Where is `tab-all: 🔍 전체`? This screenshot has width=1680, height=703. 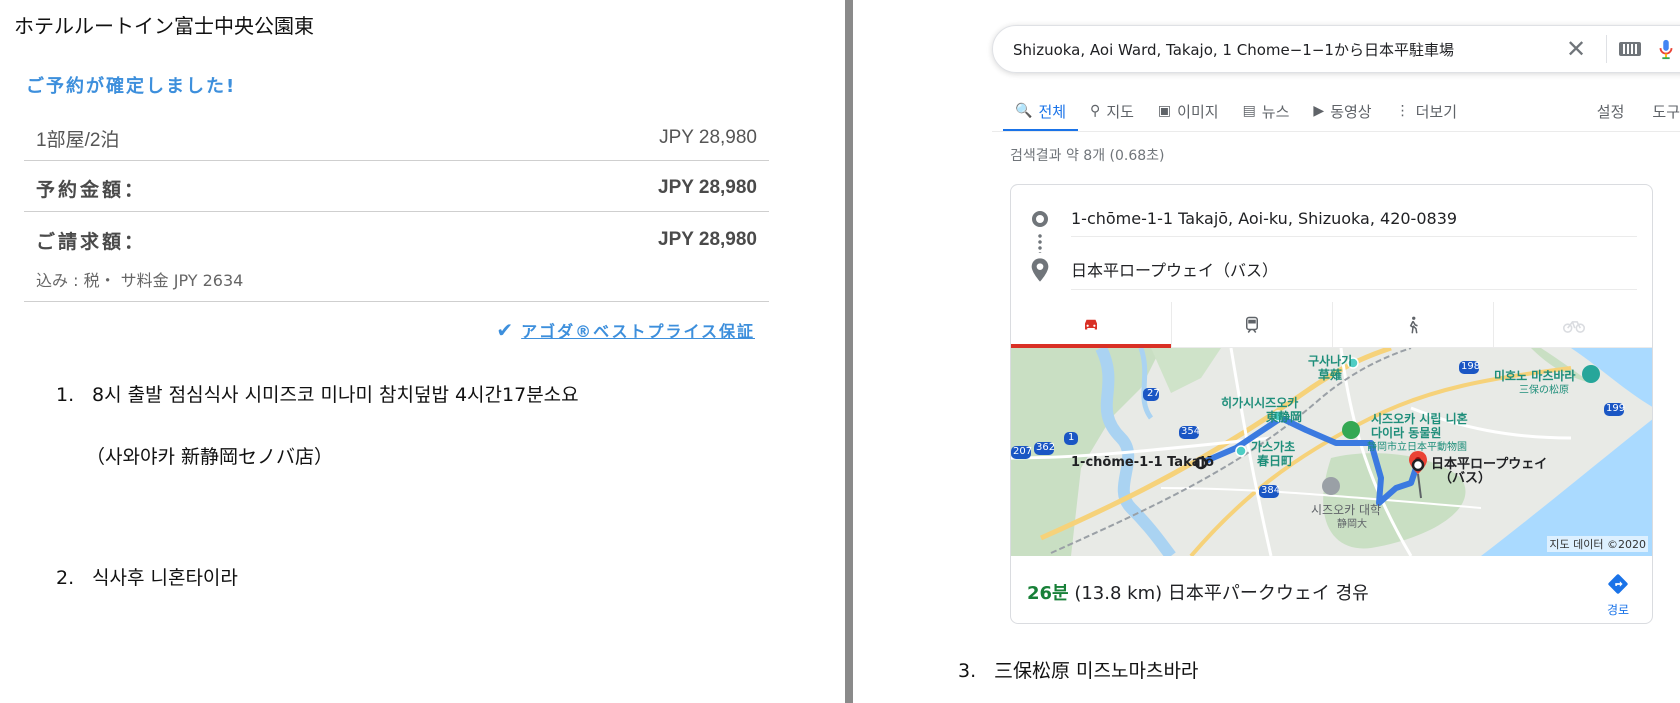
tab-all: 🔍 전체 is located at coordinates (1041, 112).